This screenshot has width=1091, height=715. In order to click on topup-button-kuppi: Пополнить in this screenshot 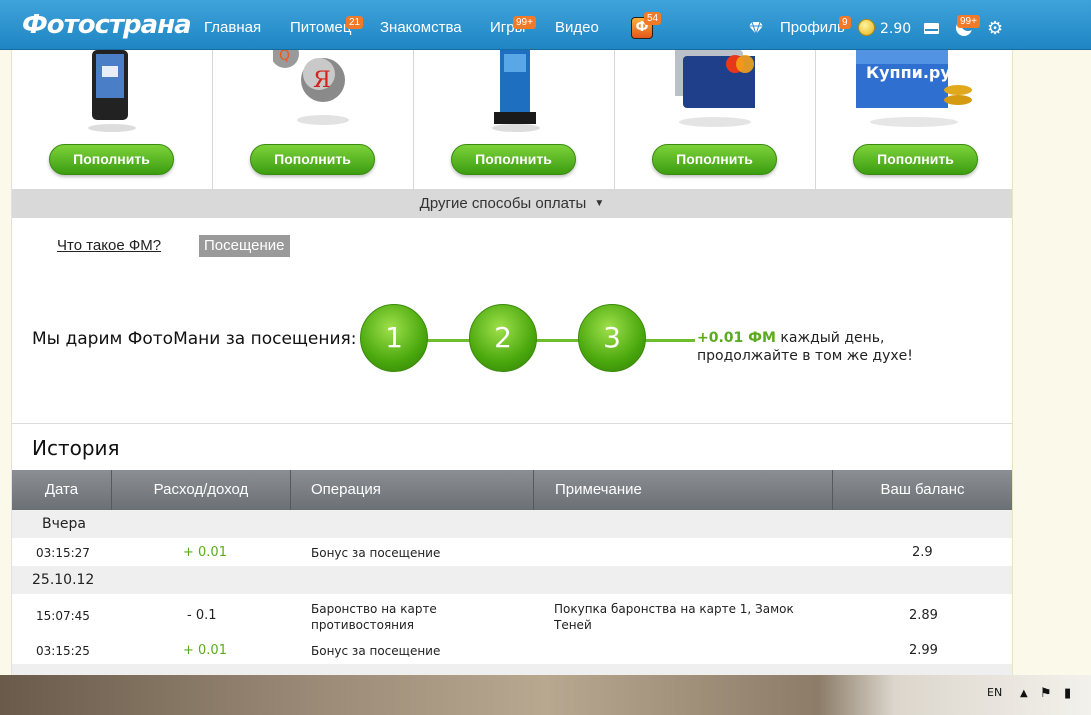, I will do `click(915, 159)`.